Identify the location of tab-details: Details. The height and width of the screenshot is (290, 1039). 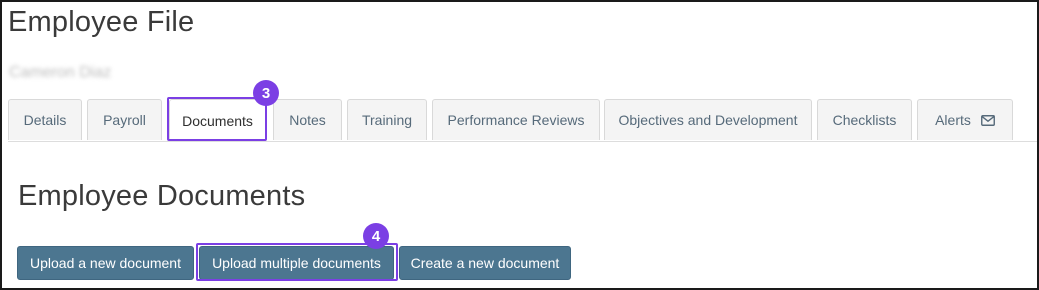
(45, 119).